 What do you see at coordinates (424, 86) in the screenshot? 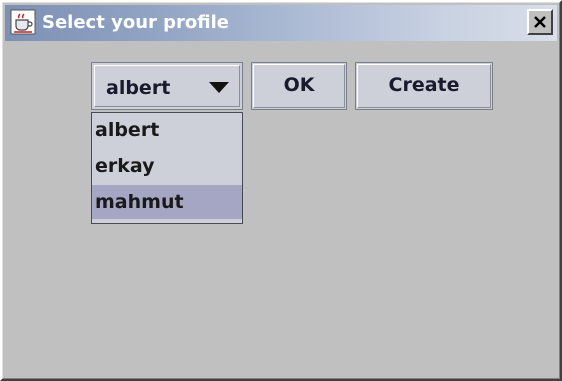
I see `create-button: Create` at bounding box center [424, 86].